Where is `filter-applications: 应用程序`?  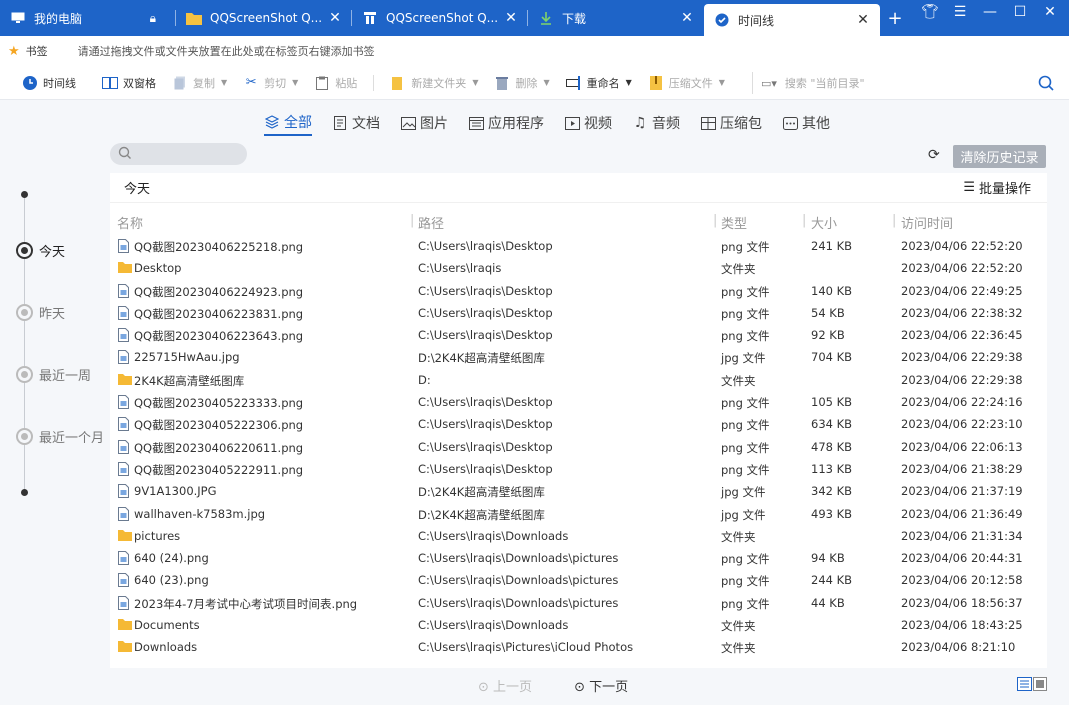
filter-applications: 应用程序 is located at coordinates (506, 123).